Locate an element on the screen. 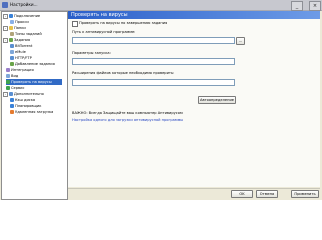 The image size is (322, 240). title-bar: Настройки... _ × is located at coordinates (161, 5).